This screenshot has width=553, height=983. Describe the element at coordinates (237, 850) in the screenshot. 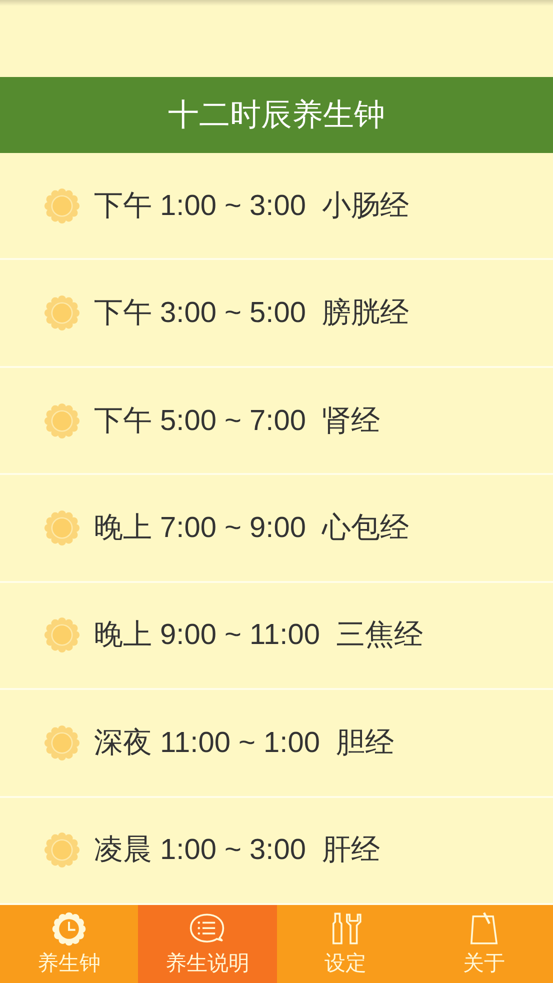

I see `schedule-text: 凌晨 1:00 ~ 3:00 肝经` at that location.